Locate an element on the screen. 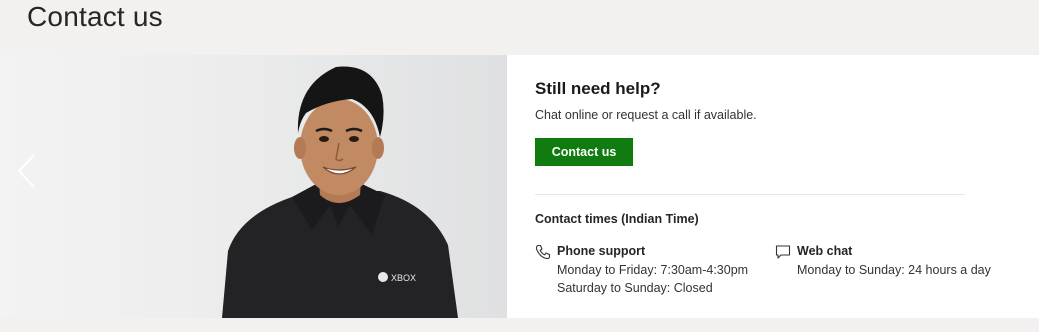 Image resolution: width=1039 pixels, height=332 pixels. chat-hours: Monday to Sunday: 24 hours a day is located at coordinates (894, 270).